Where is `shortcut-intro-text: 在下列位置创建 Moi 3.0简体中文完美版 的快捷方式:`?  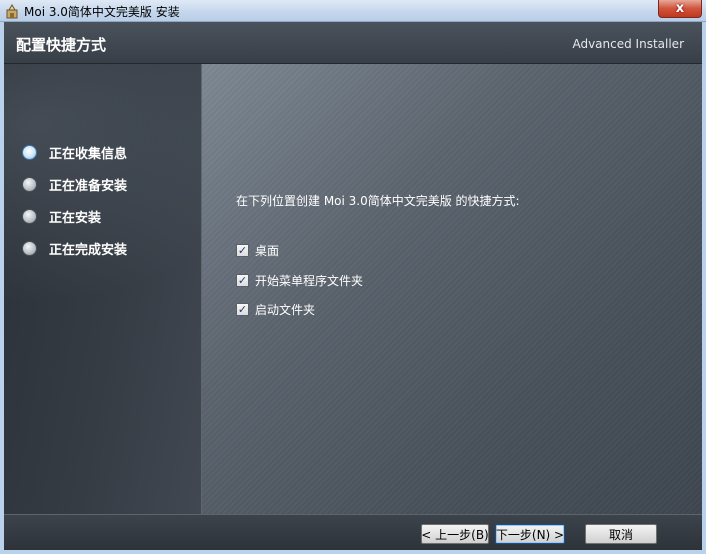 shortcut-intro-text: 在下列位置创建 Moi 3.0简体中文完美版 的快捷方式: is located at coordinates (378, 201).